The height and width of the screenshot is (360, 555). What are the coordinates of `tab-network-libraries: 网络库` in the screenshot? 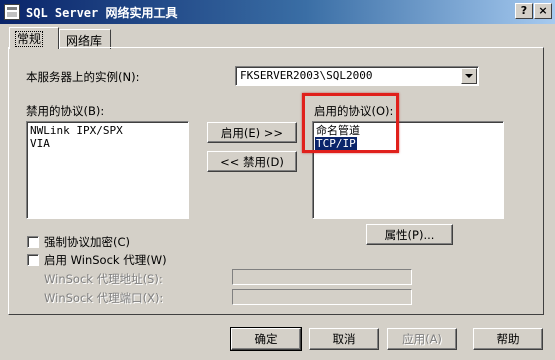 It's located at (85, 39).